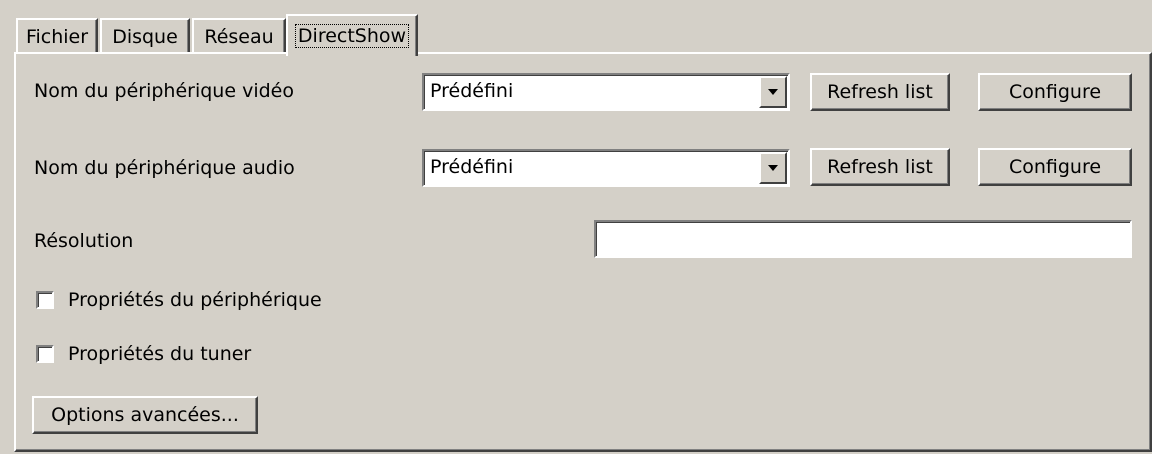 The height and width of the screenshot is (454, 1152). I want to click on audio-refresh-label: Refresh list, so click(880, 167).